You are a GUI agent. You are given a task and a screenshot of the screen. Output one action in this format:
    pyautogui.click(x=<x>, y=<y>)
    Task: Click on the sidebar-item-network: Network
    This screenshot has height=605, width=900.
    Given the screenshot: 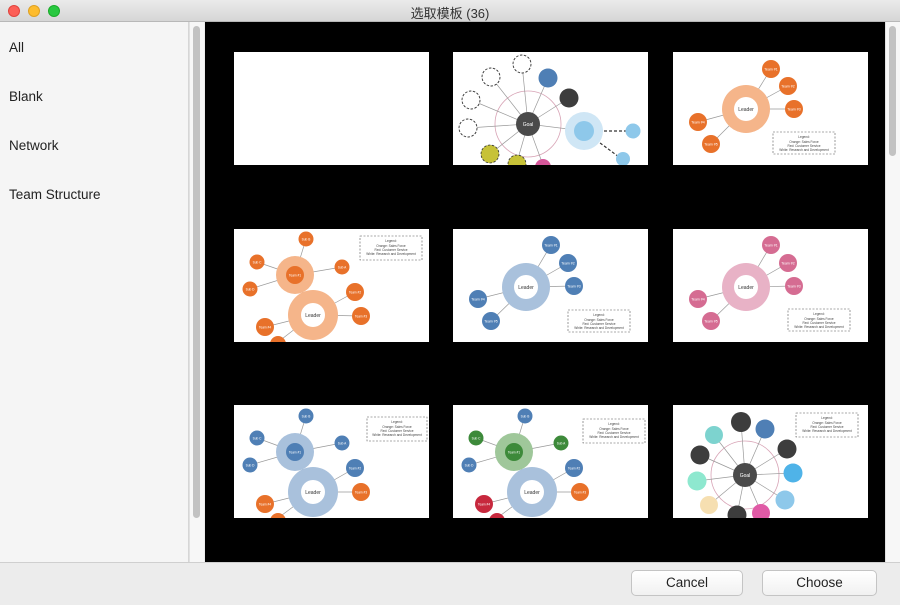 What is the action you would take?
    pyautogui.click(x=34, y=145)
    